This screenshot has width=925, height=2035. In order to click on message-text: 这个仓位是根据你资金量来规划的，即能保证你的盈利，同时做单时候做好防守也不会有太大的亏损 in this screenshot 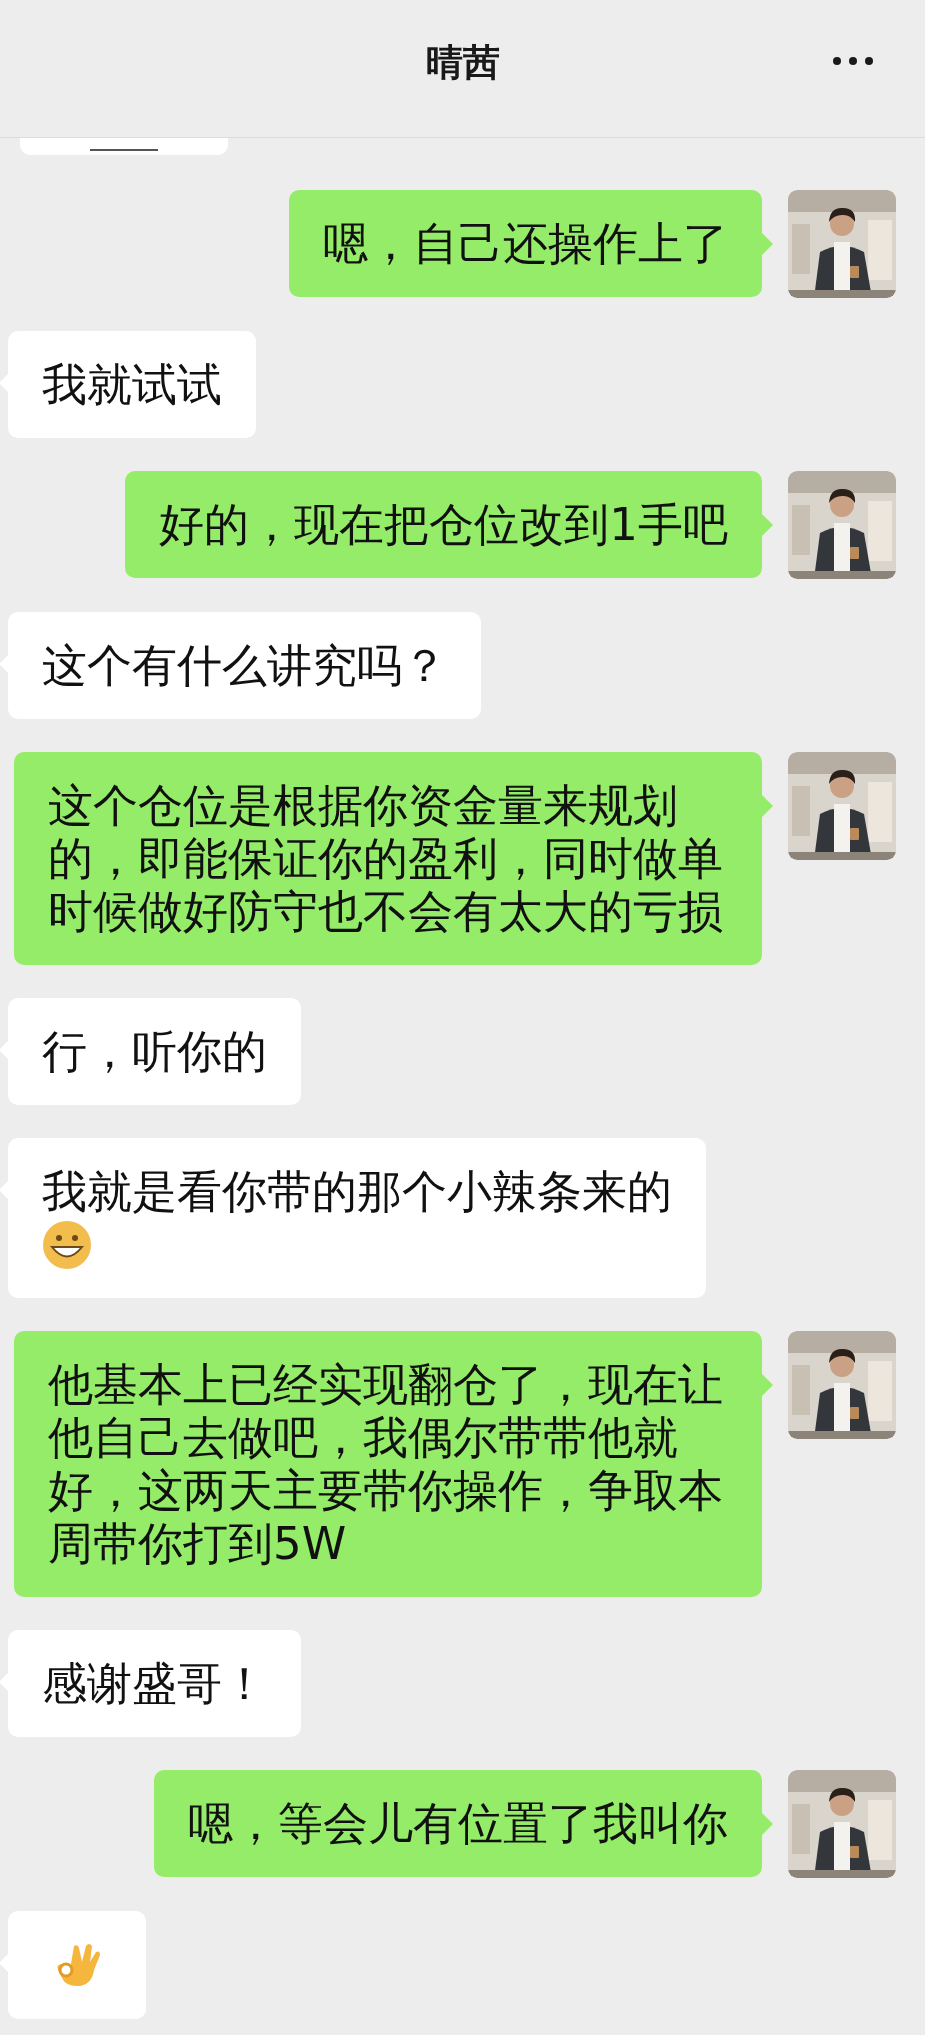, I will do `click(386, 858)`.